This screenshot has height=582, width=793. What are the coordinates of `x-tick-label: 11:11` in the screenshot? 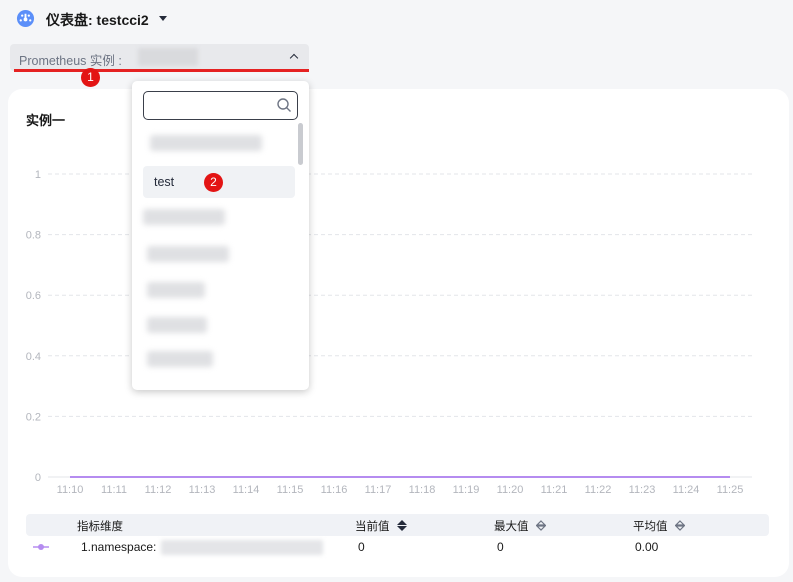 It's located at (114, 490).